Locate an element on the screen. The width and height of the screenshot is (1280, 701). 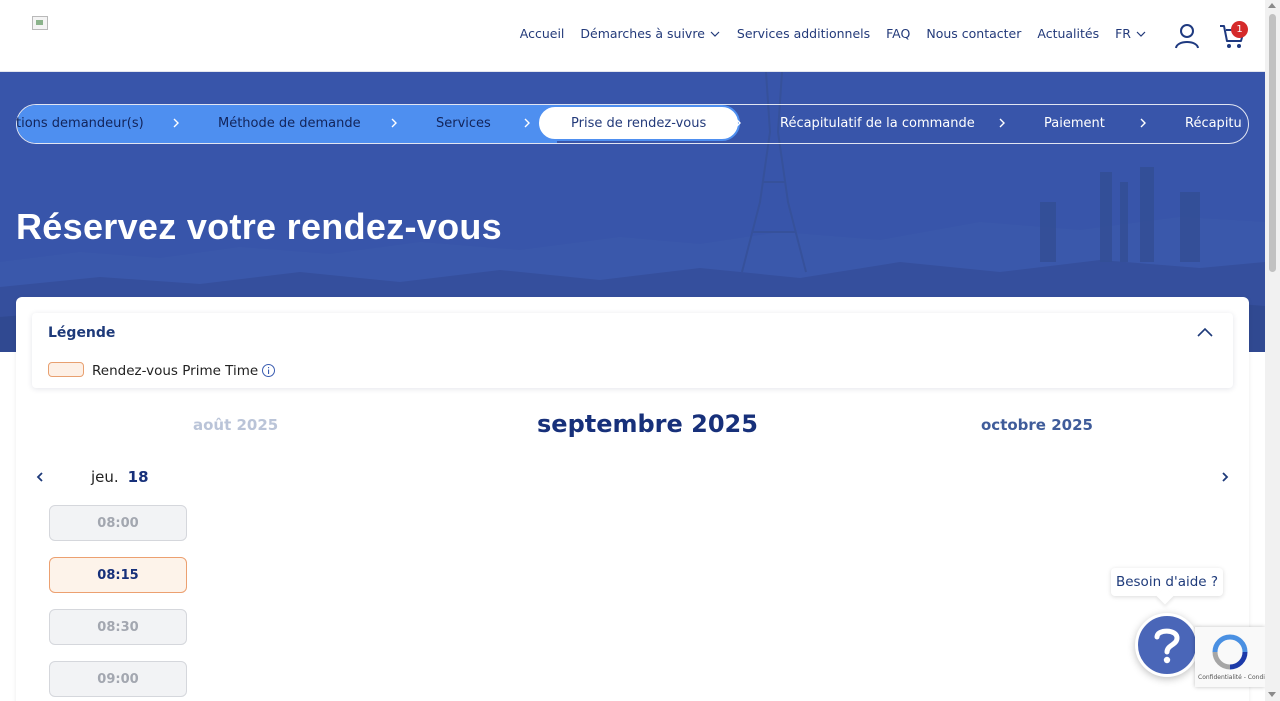
recaptcha-badge: Confidentialité - Conditions is located at coordinates (1237, 657).